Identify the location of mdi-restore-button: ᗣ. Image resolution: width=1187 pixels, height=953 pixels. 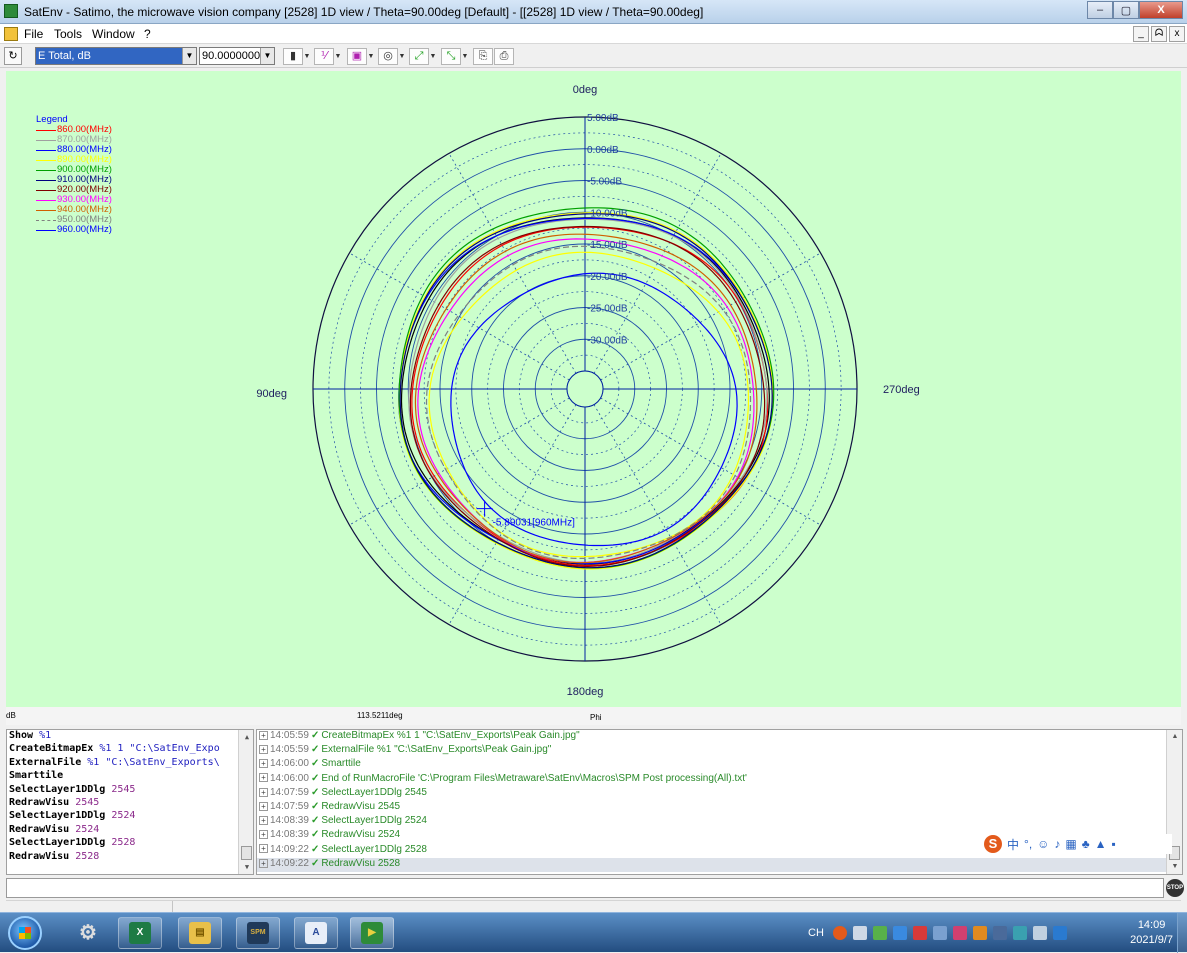
(1159, 34).